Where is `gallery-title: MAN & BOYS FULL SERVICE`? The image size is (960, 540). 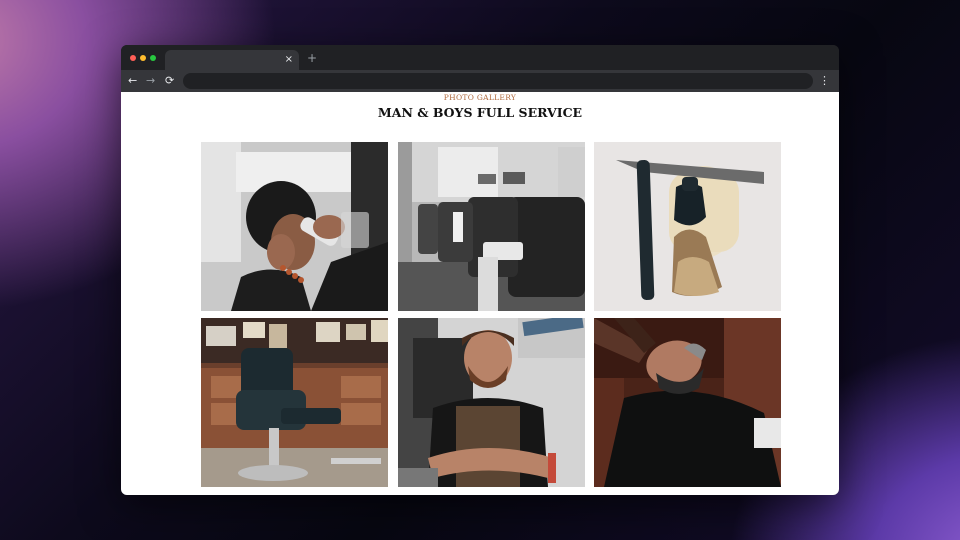
gallery-title: MAN & BOYS FULL SERVICE is located at coordinates (480, 112).